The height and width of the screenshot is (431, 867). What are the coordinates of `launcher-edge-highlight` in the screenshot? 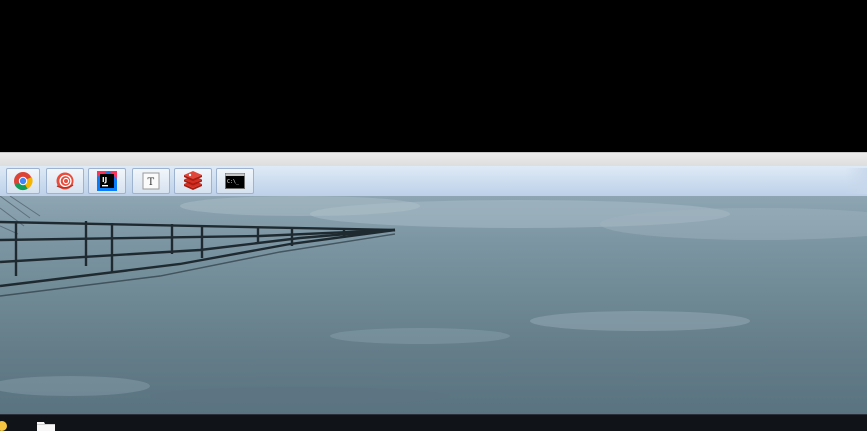 It's located at (856, 181).